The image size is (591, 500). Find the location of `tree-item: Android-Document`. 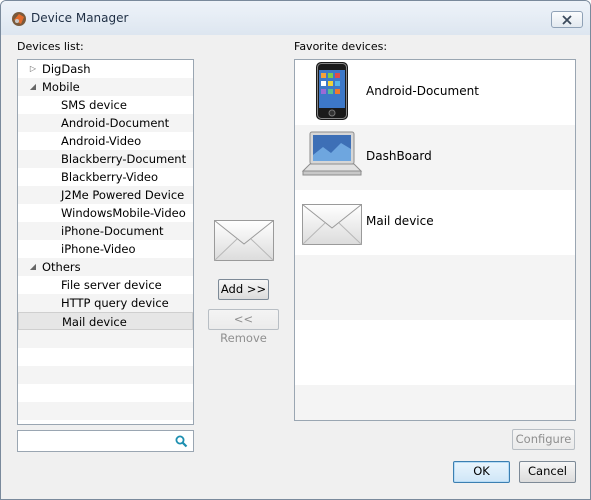

tree-item: Android-Document is located at coordinates (105, 123).